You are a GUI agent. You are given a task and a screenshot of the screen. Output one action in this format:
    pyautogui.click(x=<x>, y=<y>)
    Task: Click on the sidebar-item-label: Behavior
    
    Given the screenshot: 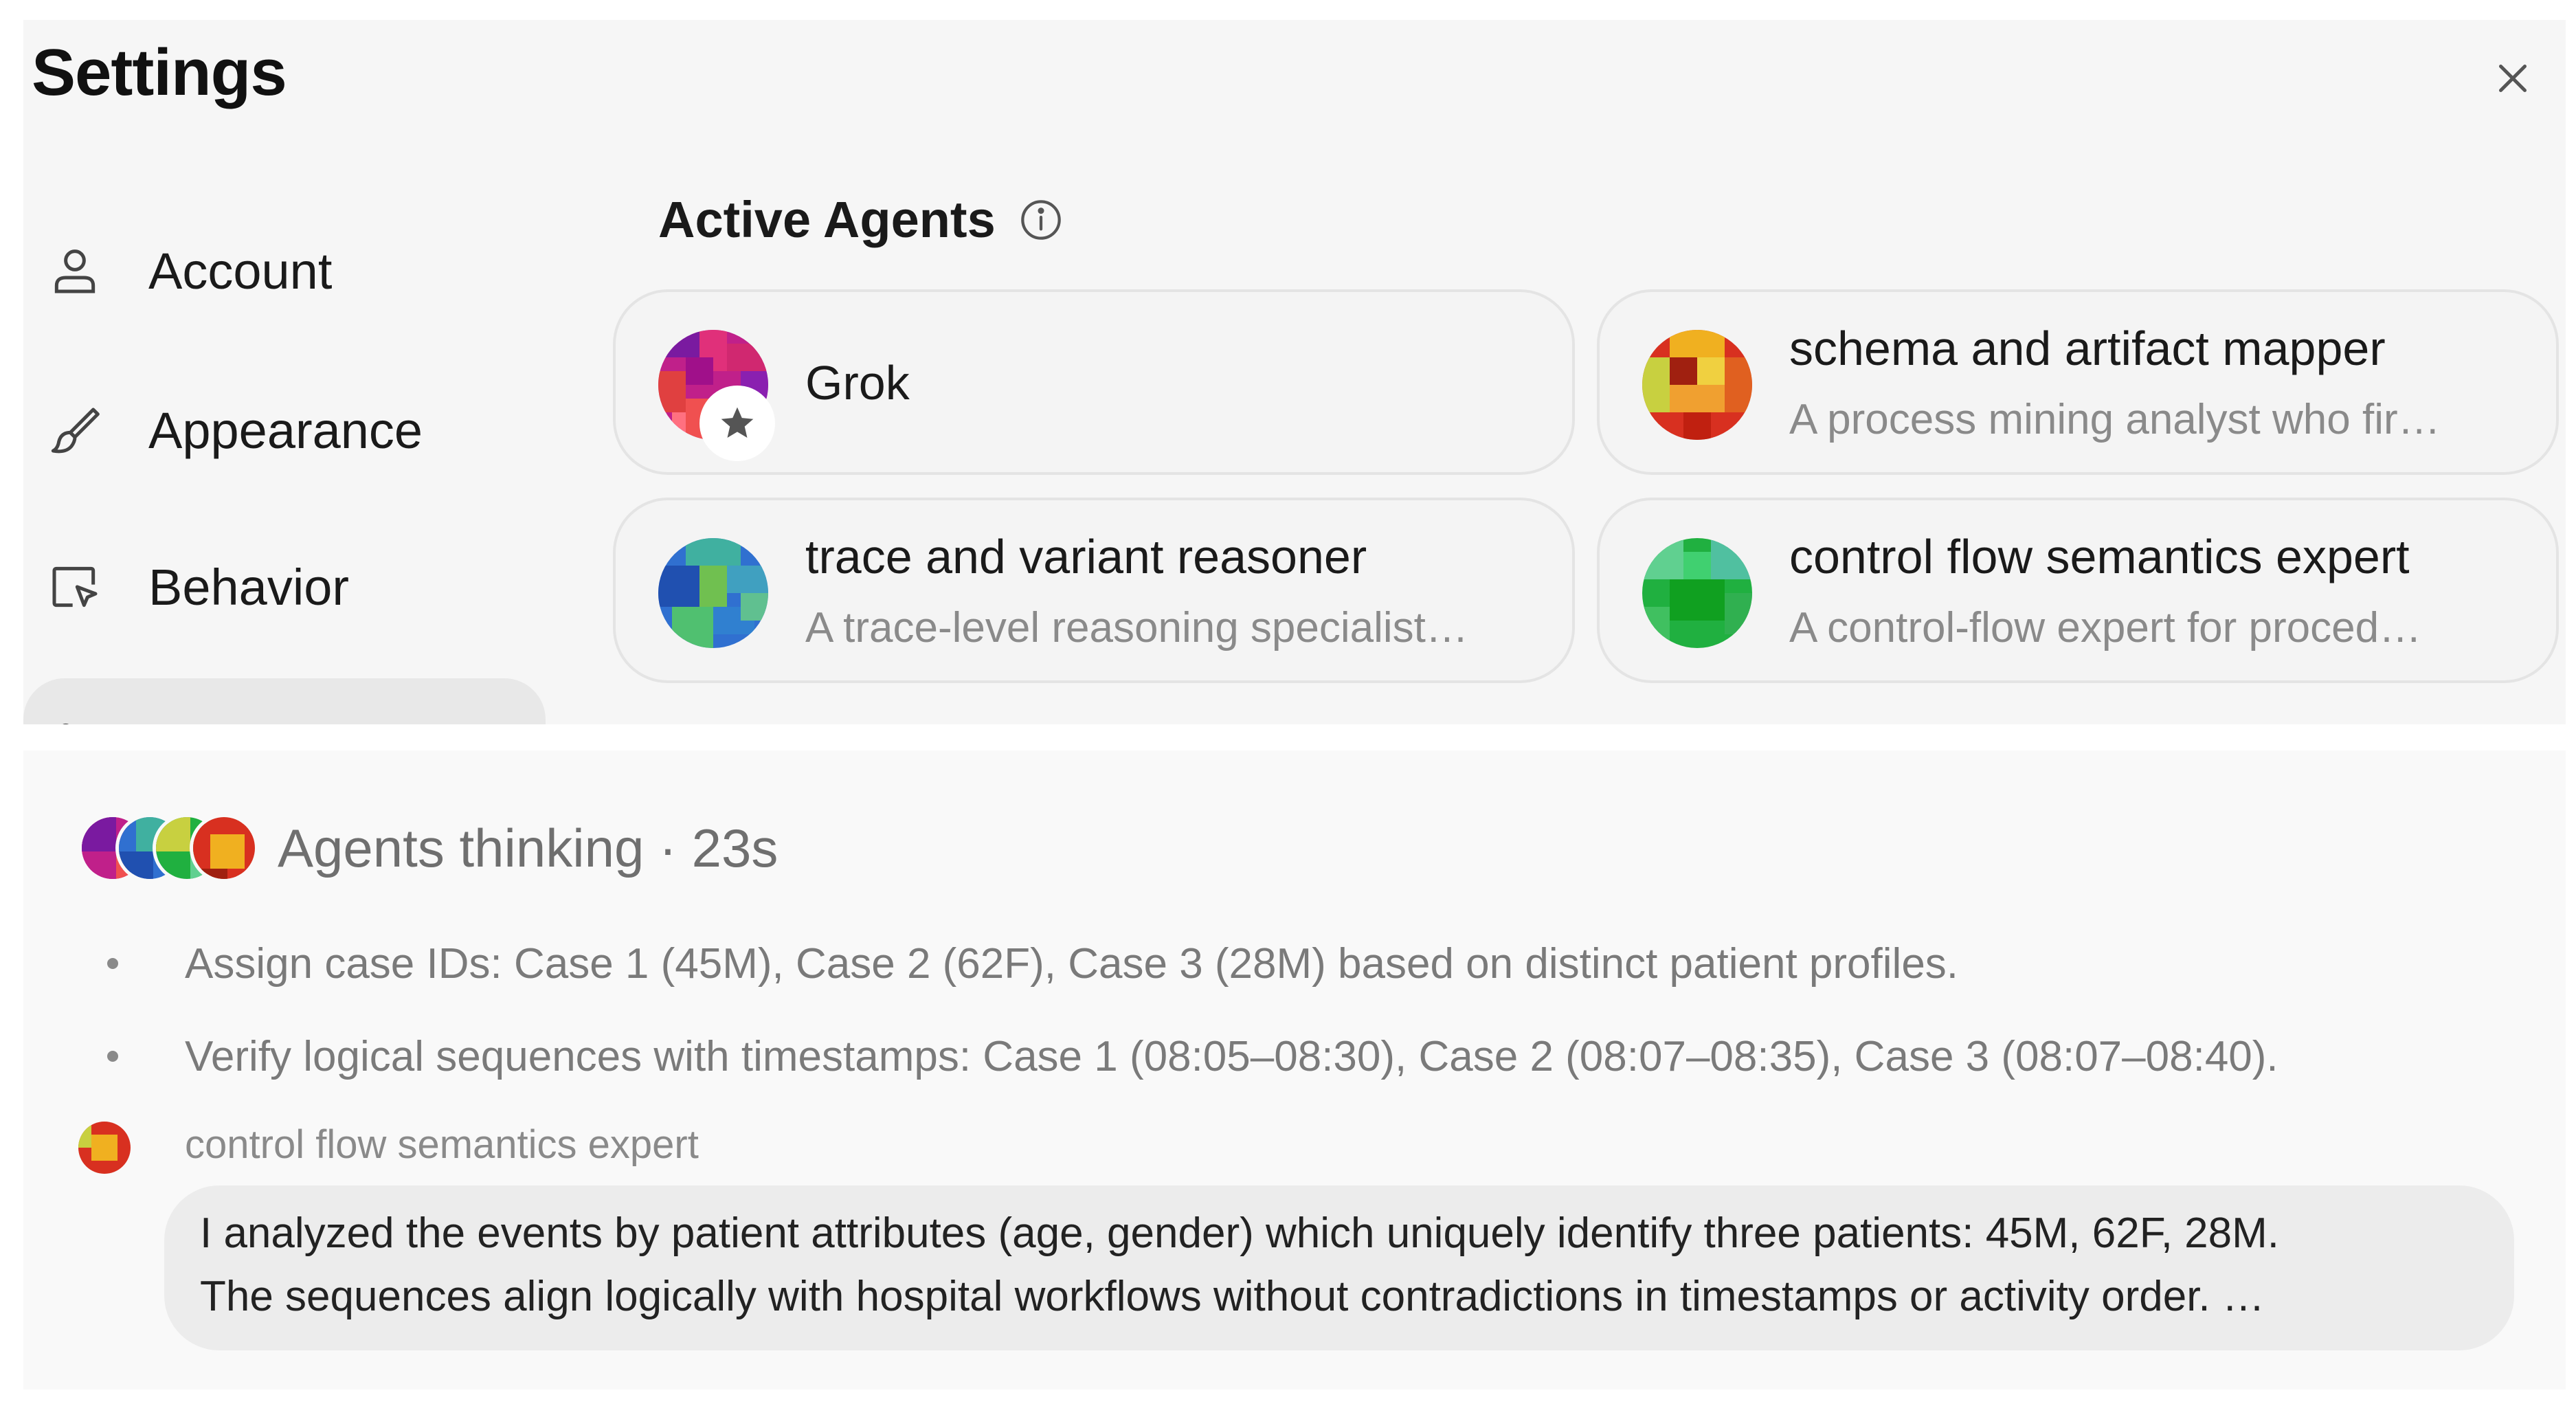 What is the action you would take?
    pyautogui.click(x=249, y=587)
    